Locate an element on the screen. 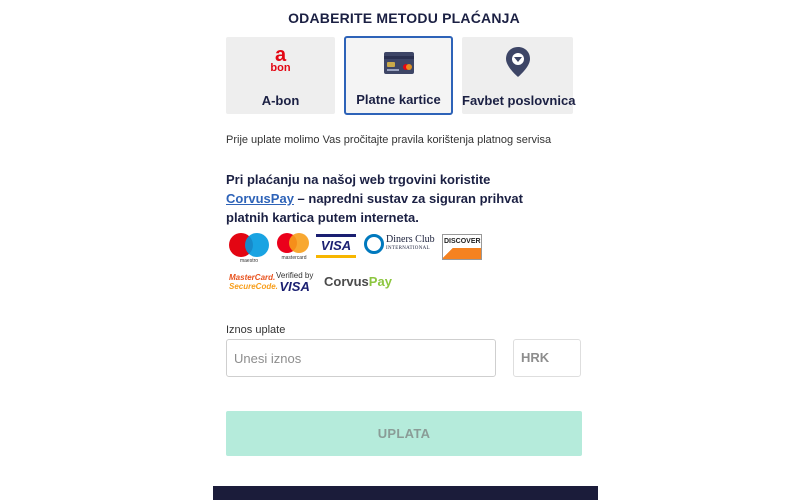 This screenshot has width=800, height=500. corvuspay-link: CorvusPay is located at coordinates (260, 198).